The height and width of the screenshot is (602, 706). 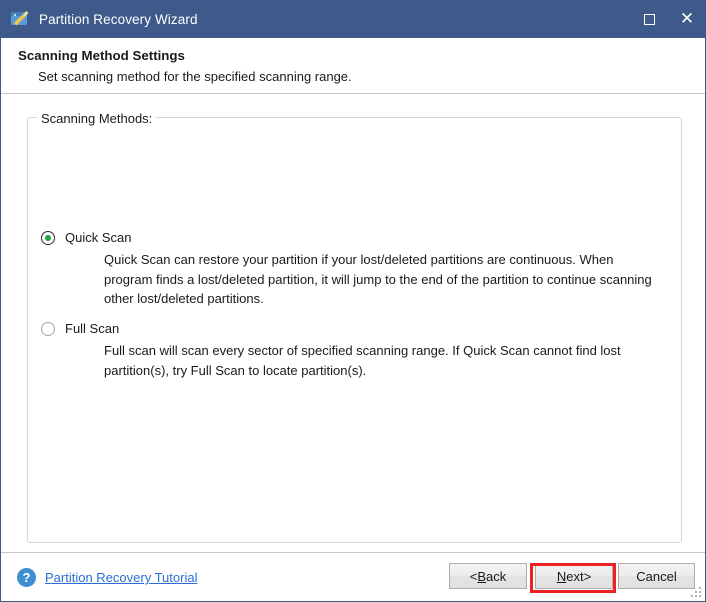 I want to click on page-title: Scanning Method Settings, so click(x=101, y=55).